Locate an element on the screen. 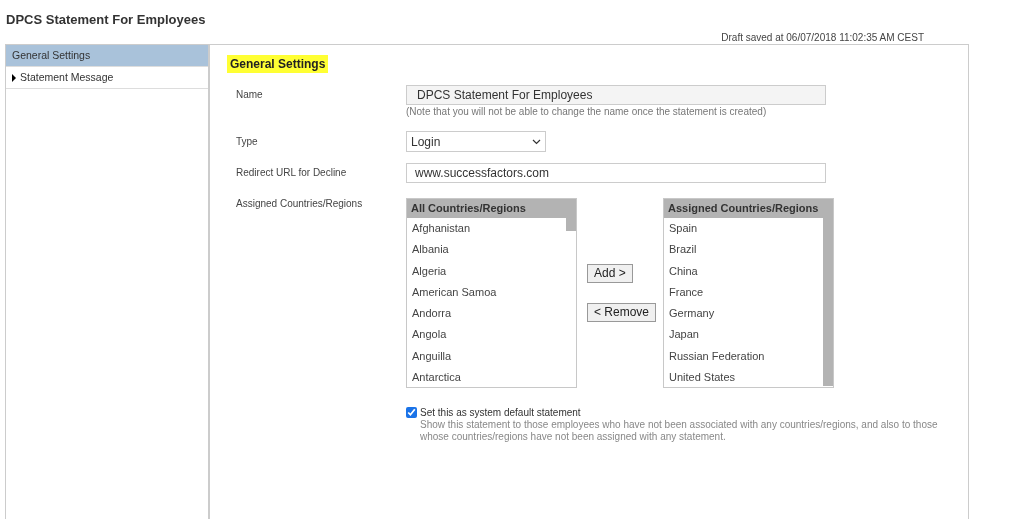 This screenshot has width=1024, height=519. page-title: DPCS Statement For Employees is located at coordinates (106, 20).